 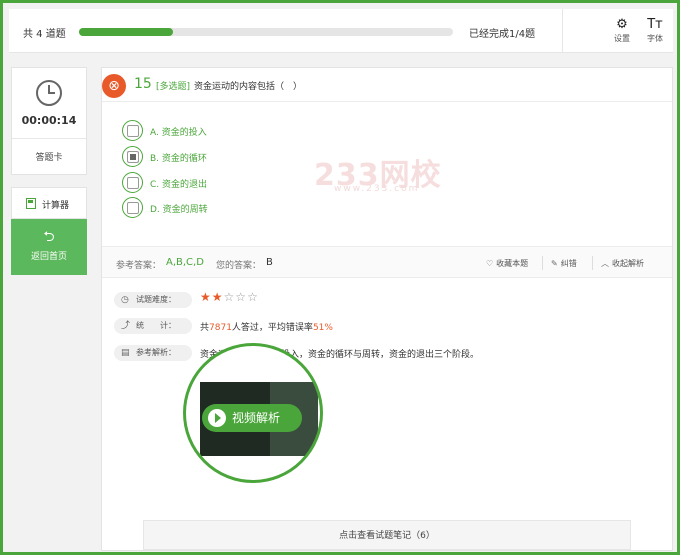 What do you see at coordinates (56, 206) in the screenshot?
I see `calculator-label: 计算器` at bounding box center [56, 206].